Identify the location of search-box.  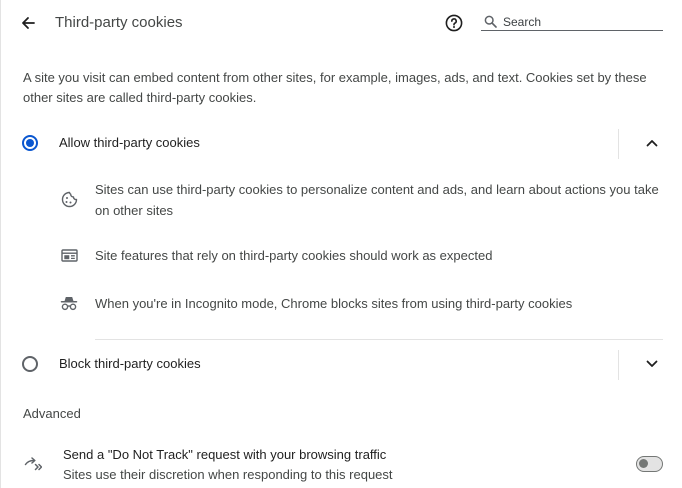
(572, 22).